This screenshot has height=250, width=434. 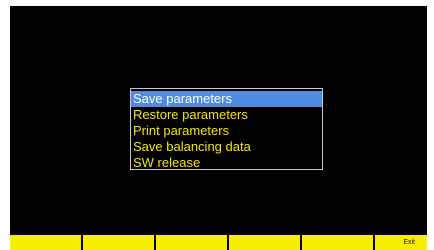 I want to click on softkey-f3, so click(x=191, y=242).